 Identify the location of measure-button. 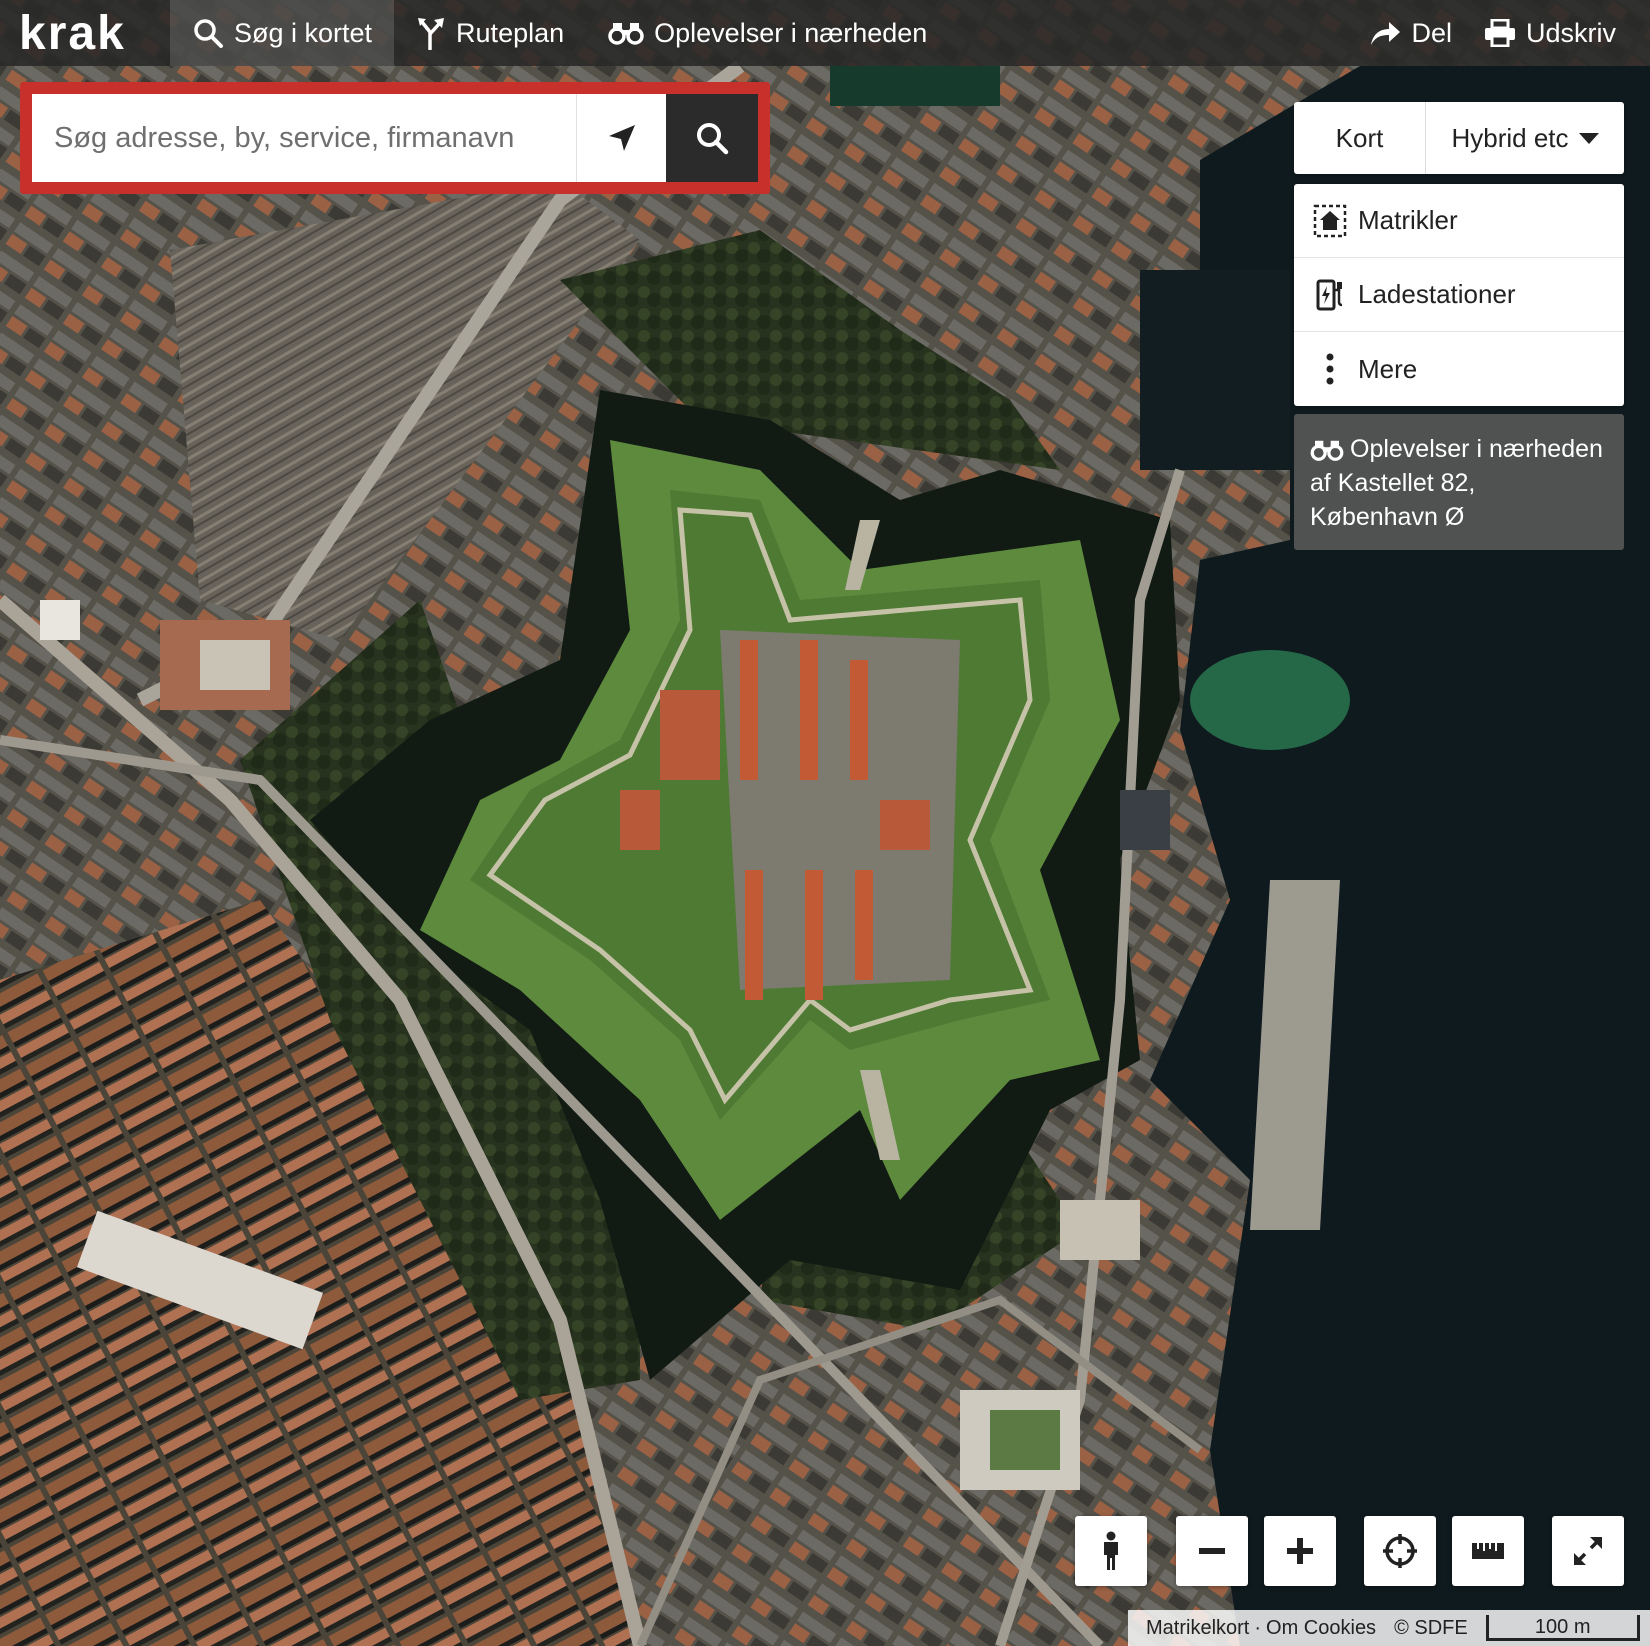
(1488, 1551).